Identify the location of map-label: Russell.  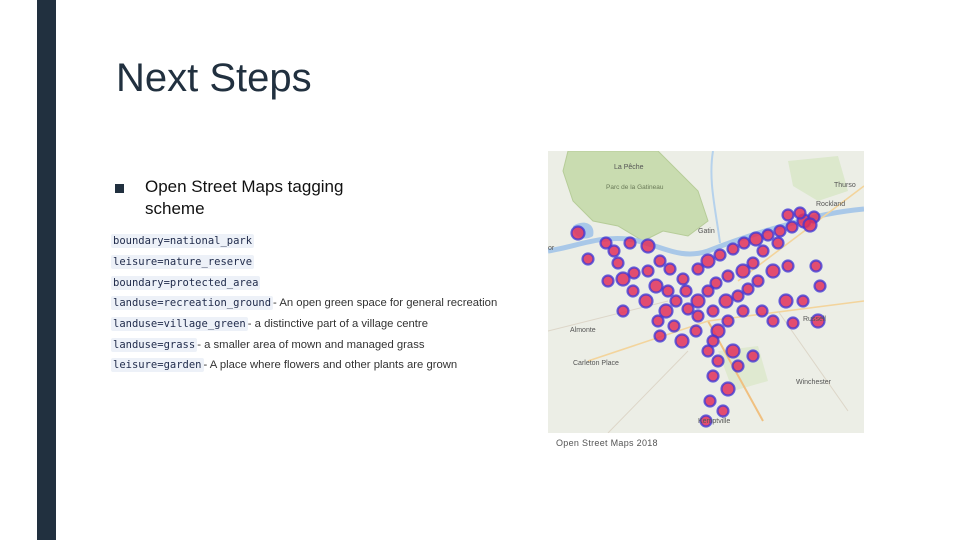
(814, 319).